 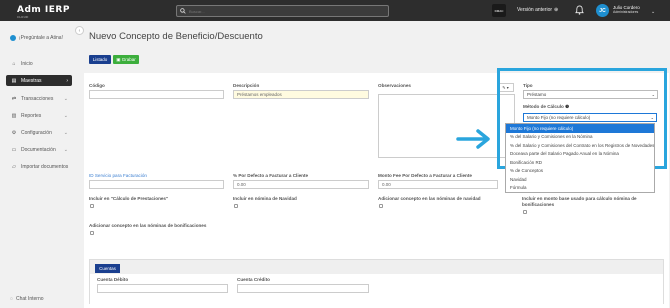 I want to click on chevron-left-icon: ‹, so click(x=79, y=30).